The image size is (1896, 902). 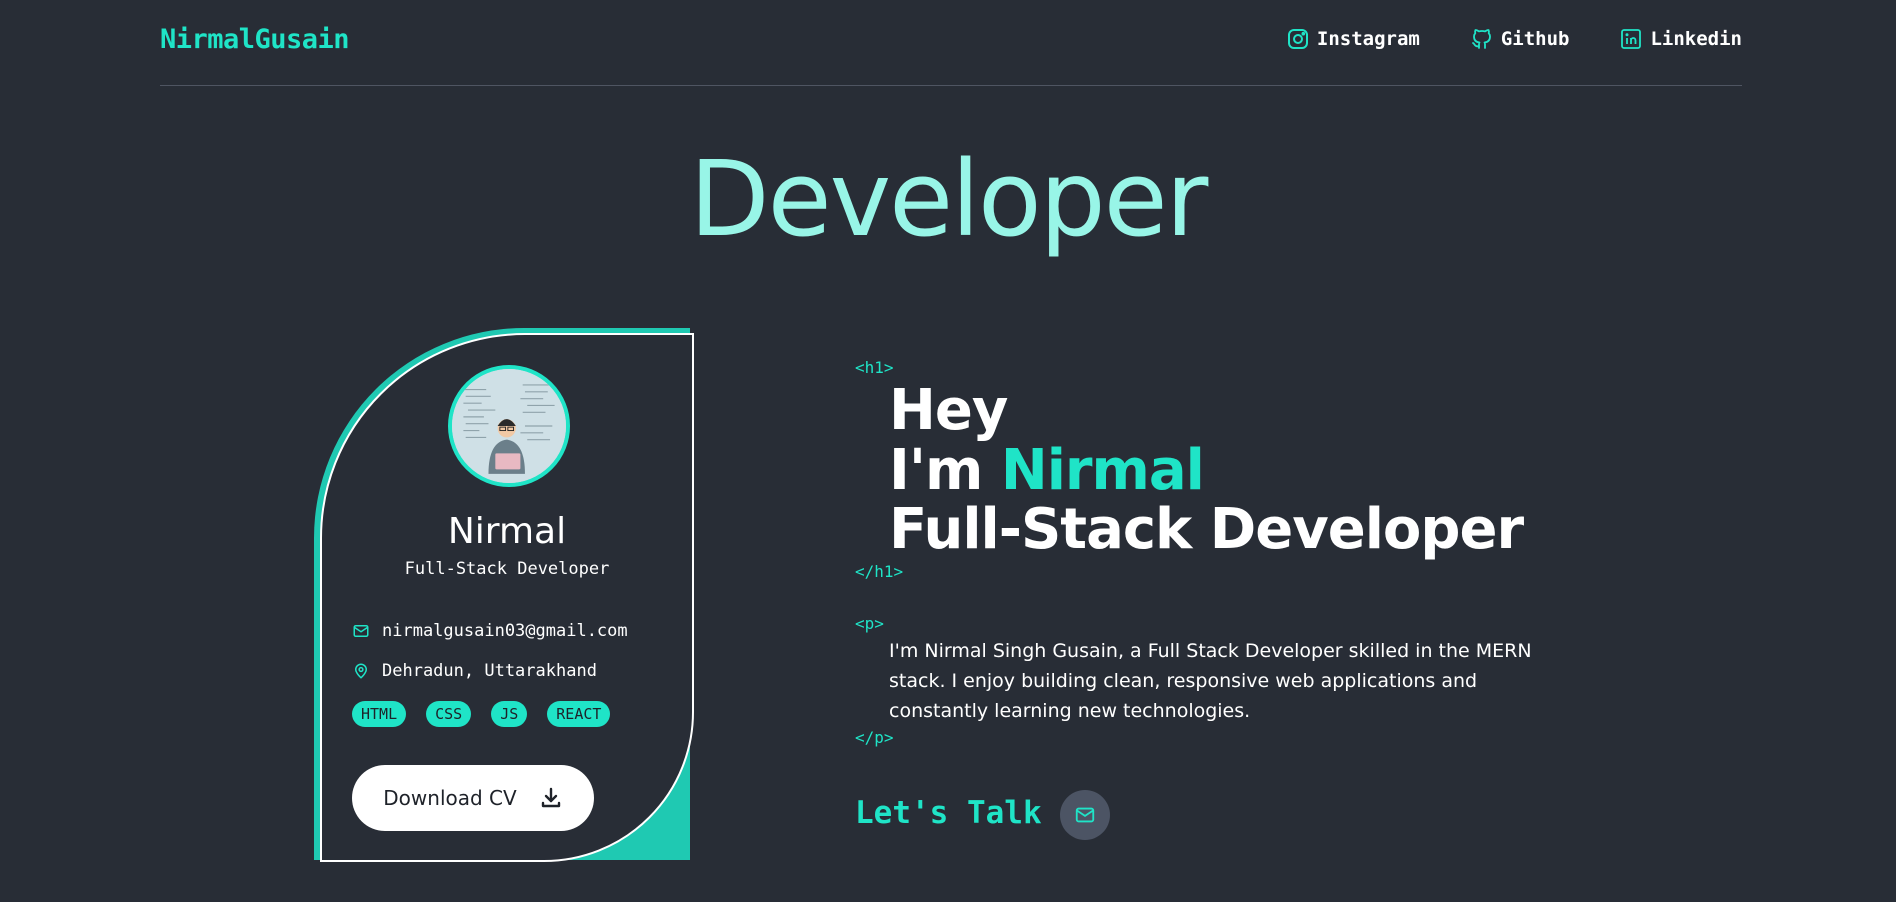 What do you see at coordinates (1481, 39) in the screenshot?
I see `github-icon` at bounding box center [1481, 39].